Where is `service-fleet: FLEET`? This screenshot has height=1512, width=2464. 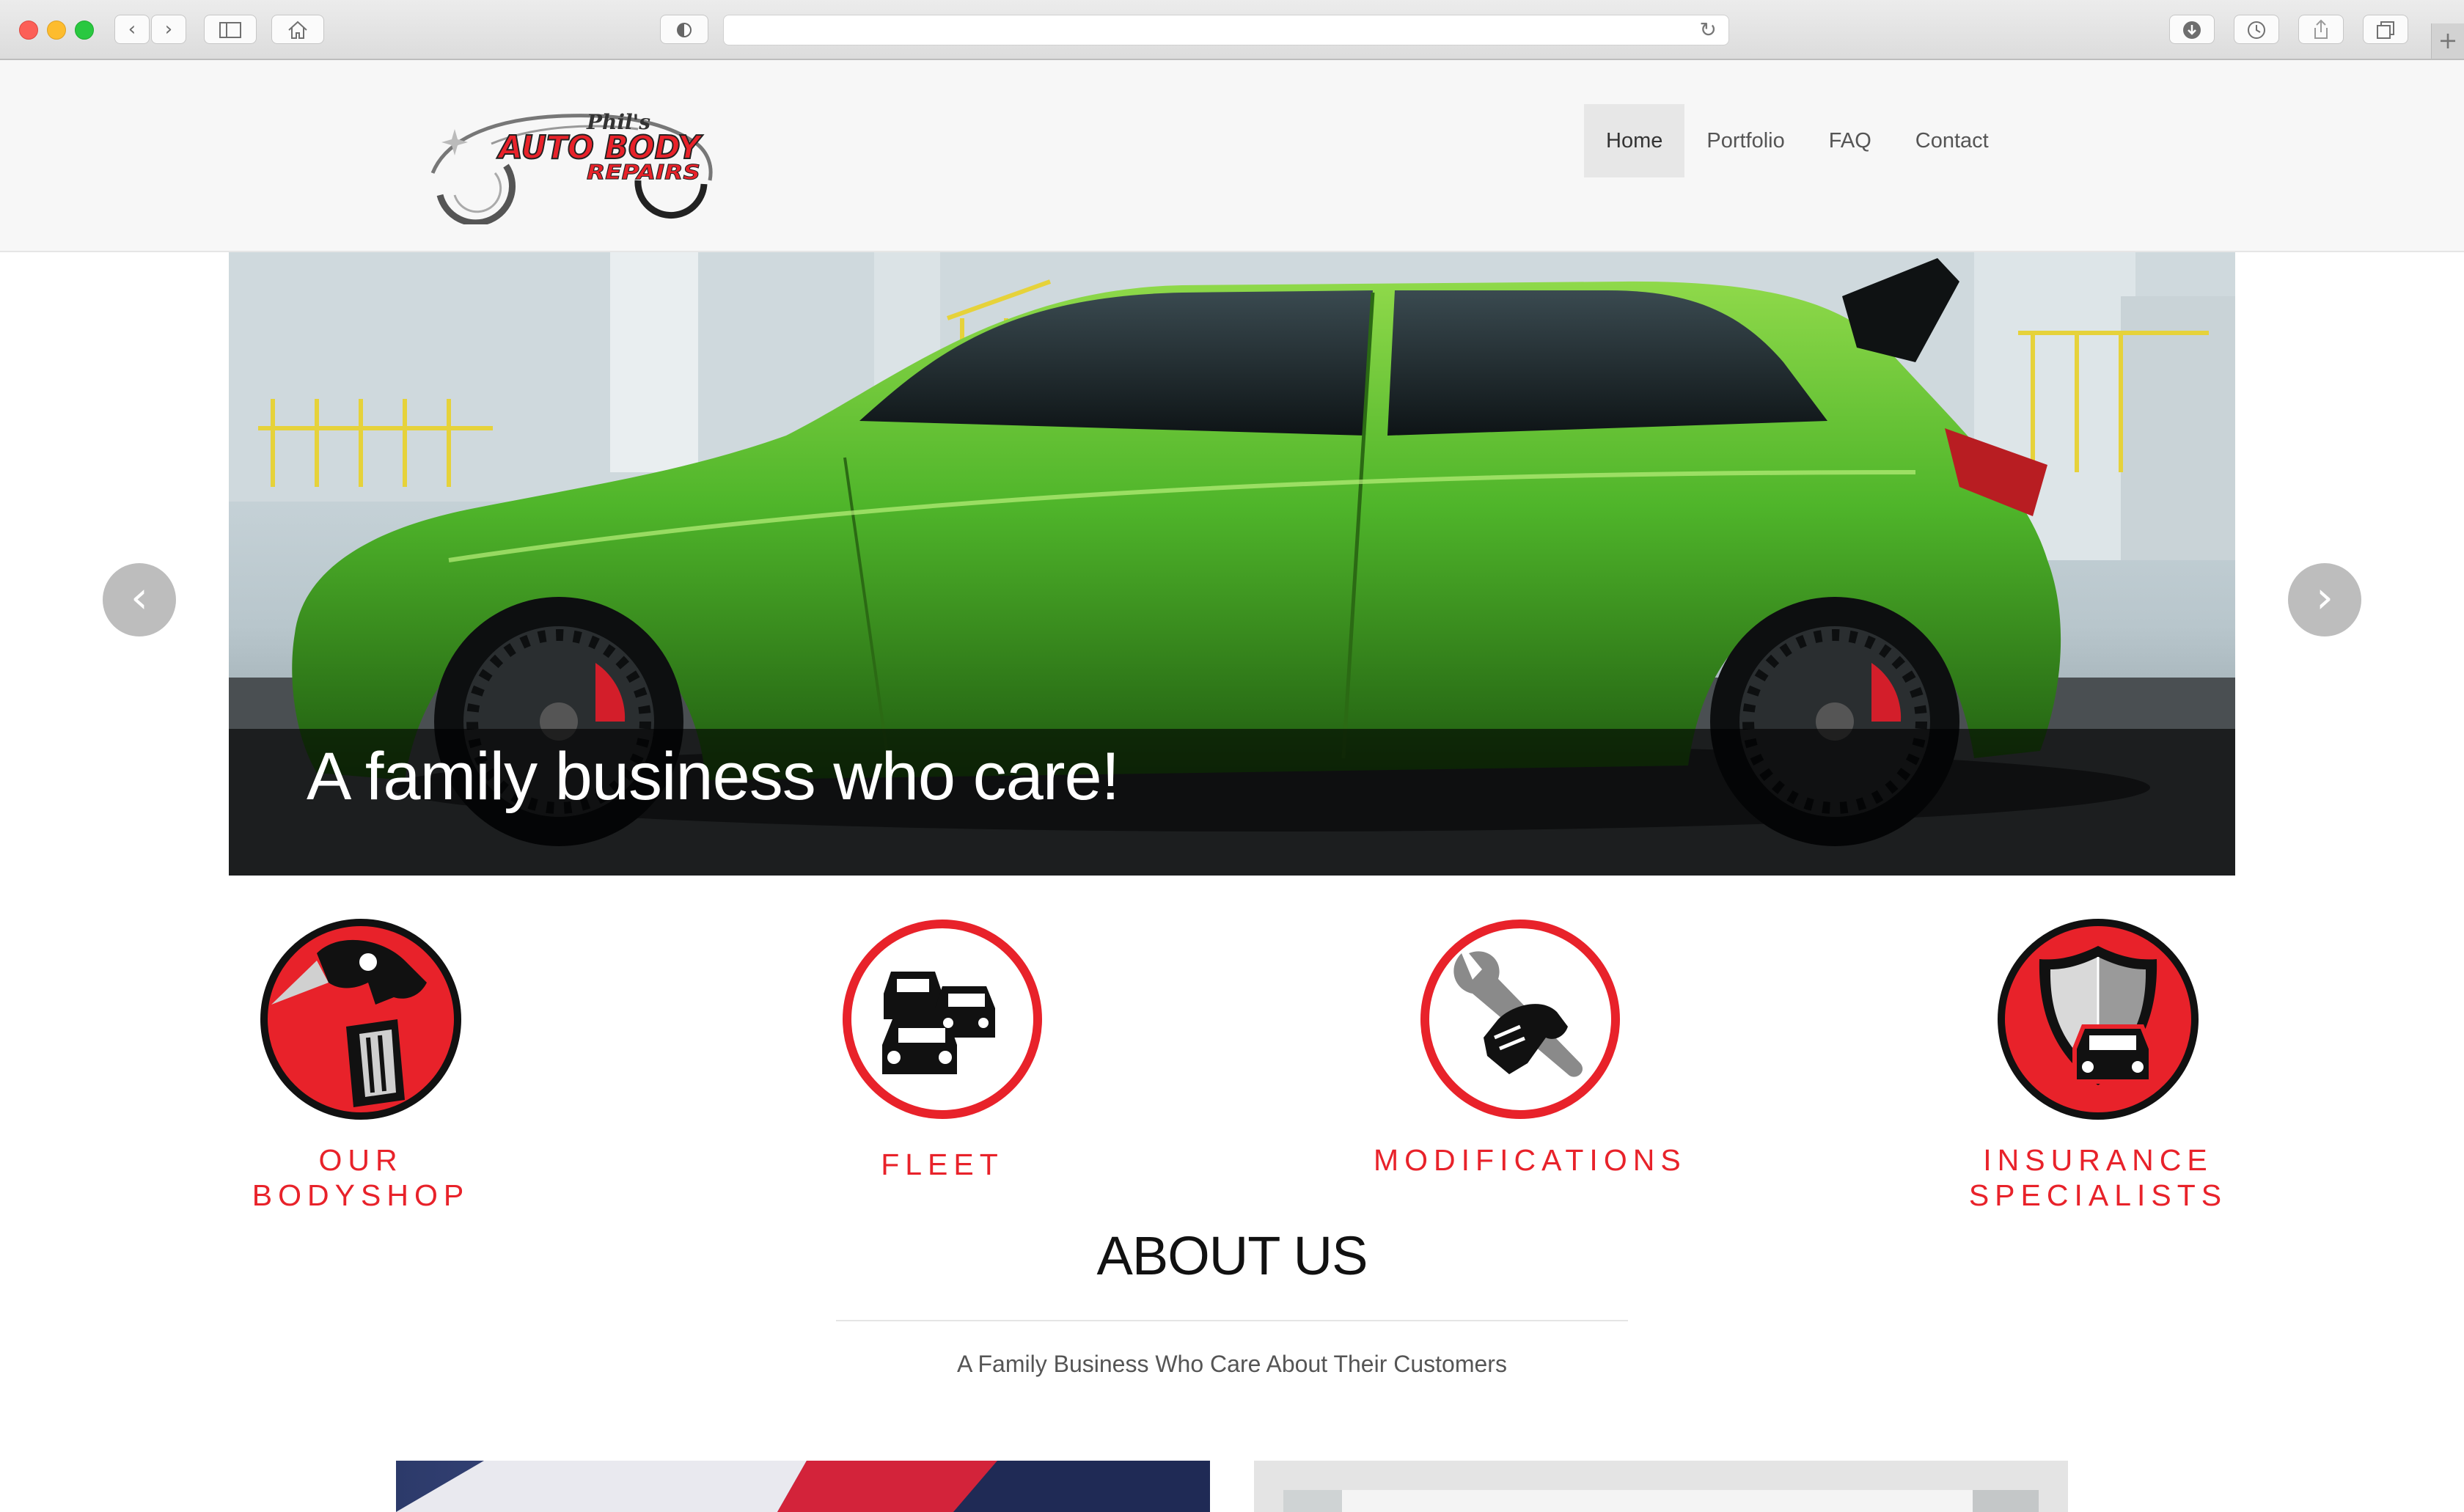
service-fleet: FLEET is located at coordinates (942, 1049).